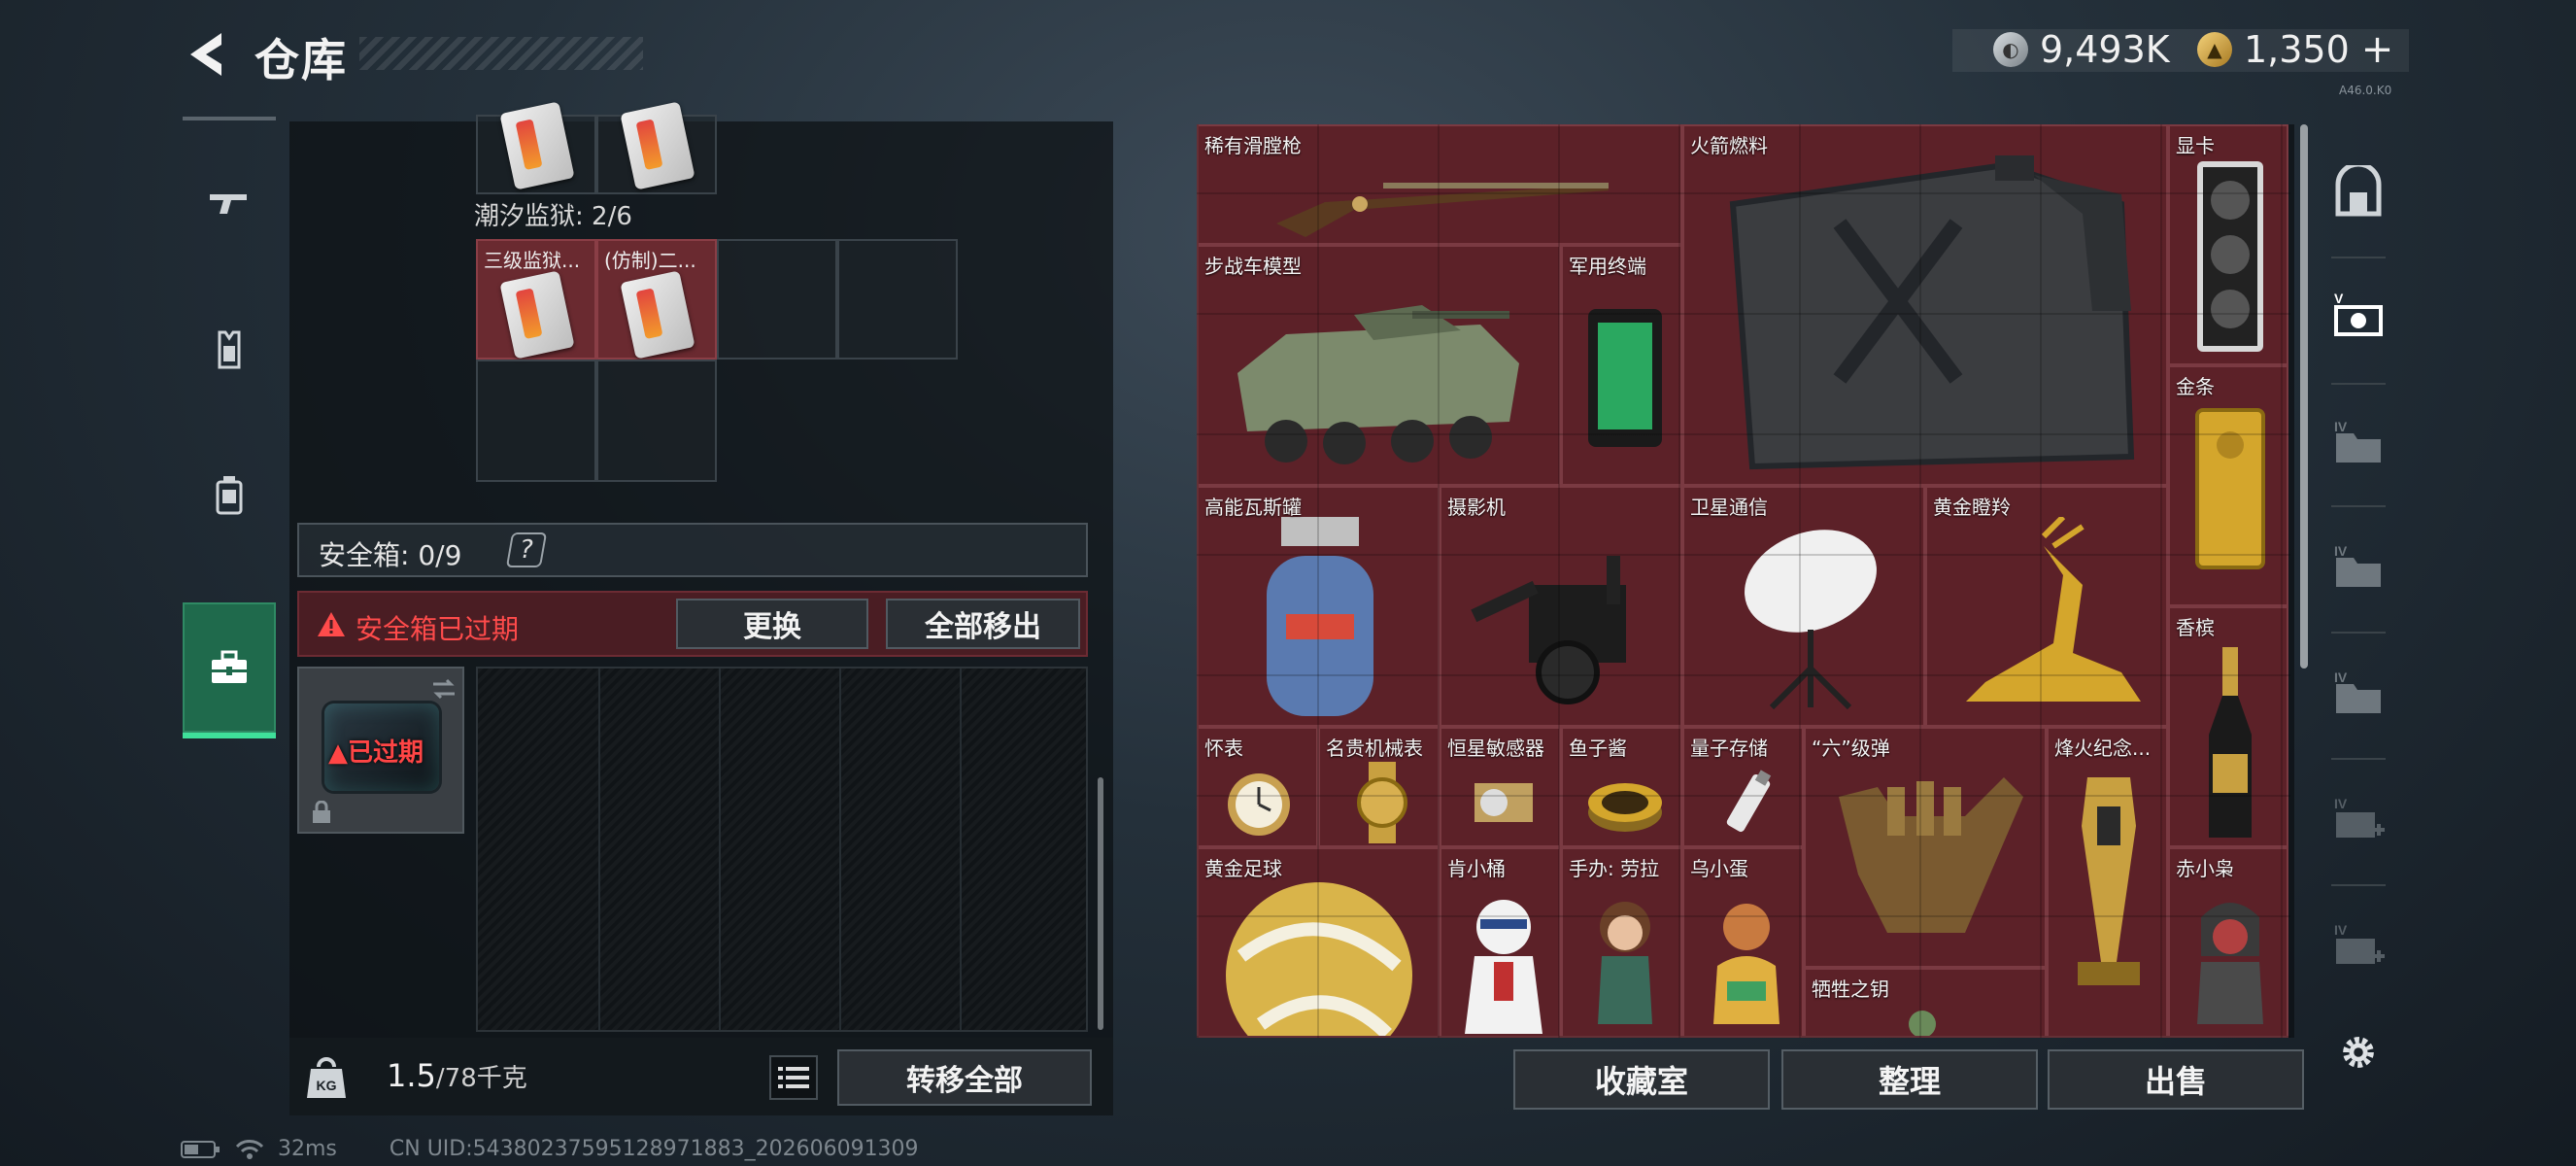 This screenshot has width=2576, height=1166. Describe the element at coordinates (2358, 193) in the screenshot. I see `stash-tab-main` at that location.